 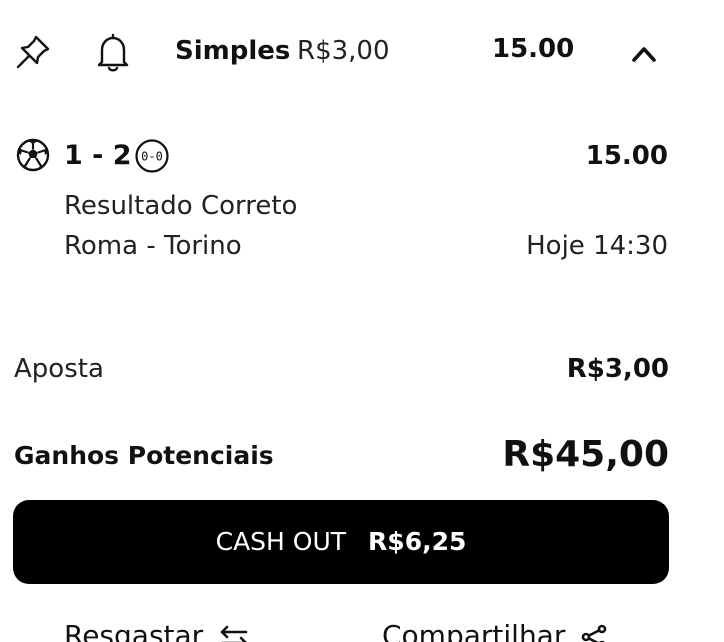 I want to click on potential-winnings-row: Ganhos Potenciais R$45,00, so click(x=341, y=456).